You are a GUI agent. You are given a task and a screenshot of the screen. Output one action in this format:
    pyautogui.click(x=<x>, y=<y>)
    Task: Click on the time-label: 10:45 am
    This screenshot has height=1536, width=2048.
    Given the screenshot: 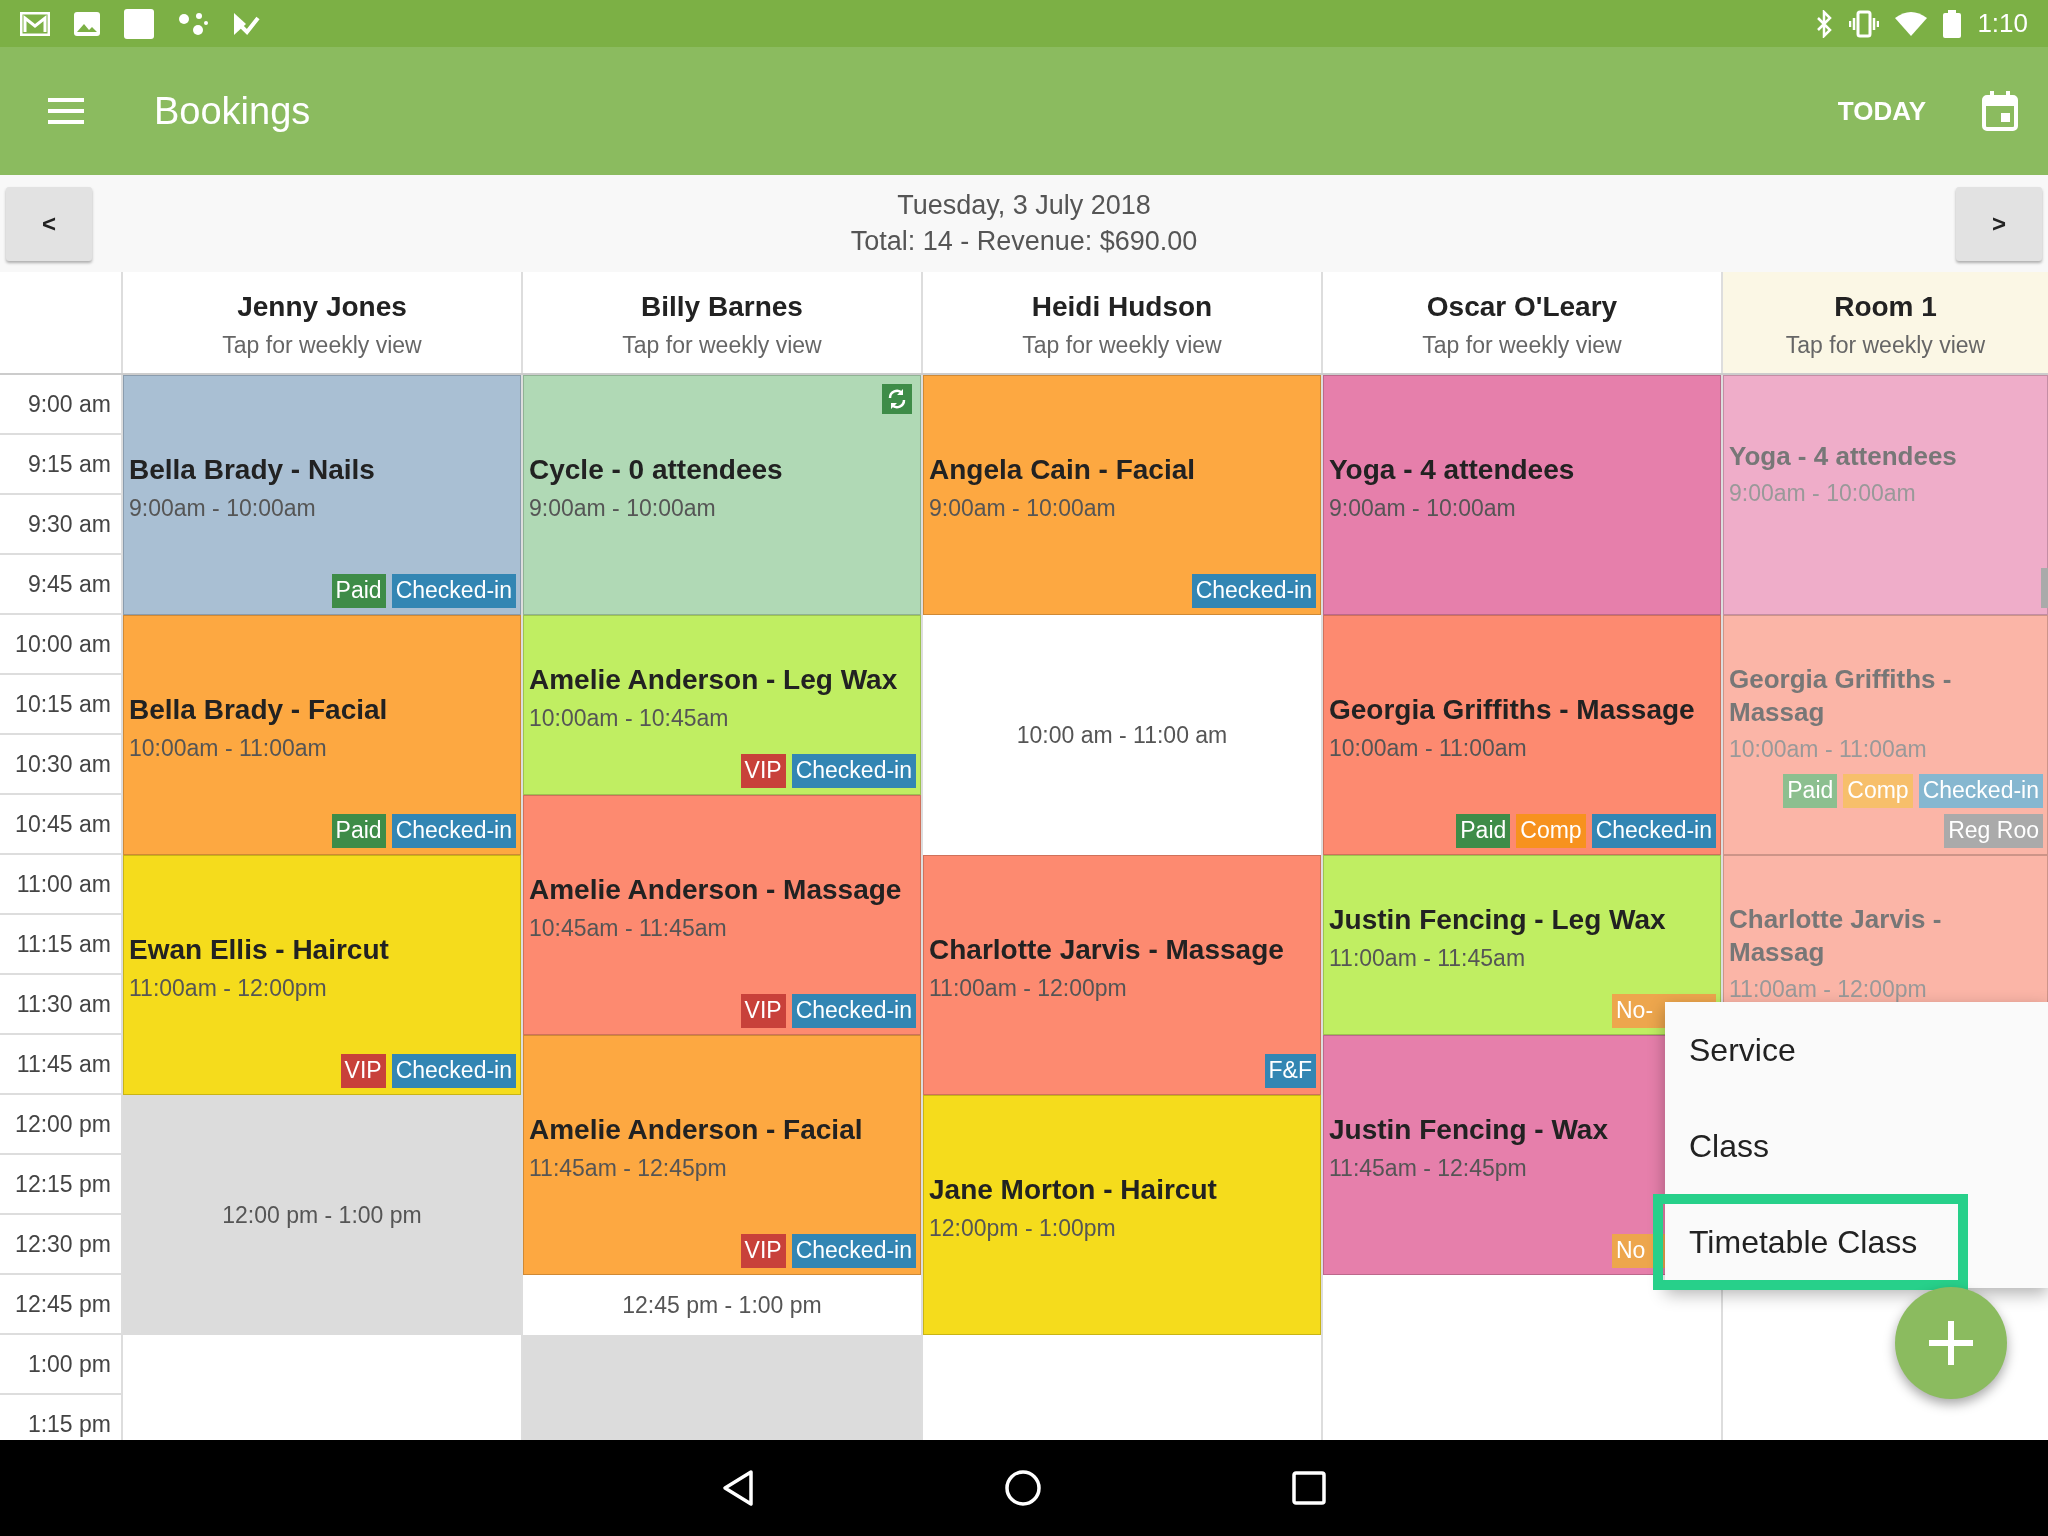 What is the action you would take?
    pyautogui.click(x=60, y=825)
    